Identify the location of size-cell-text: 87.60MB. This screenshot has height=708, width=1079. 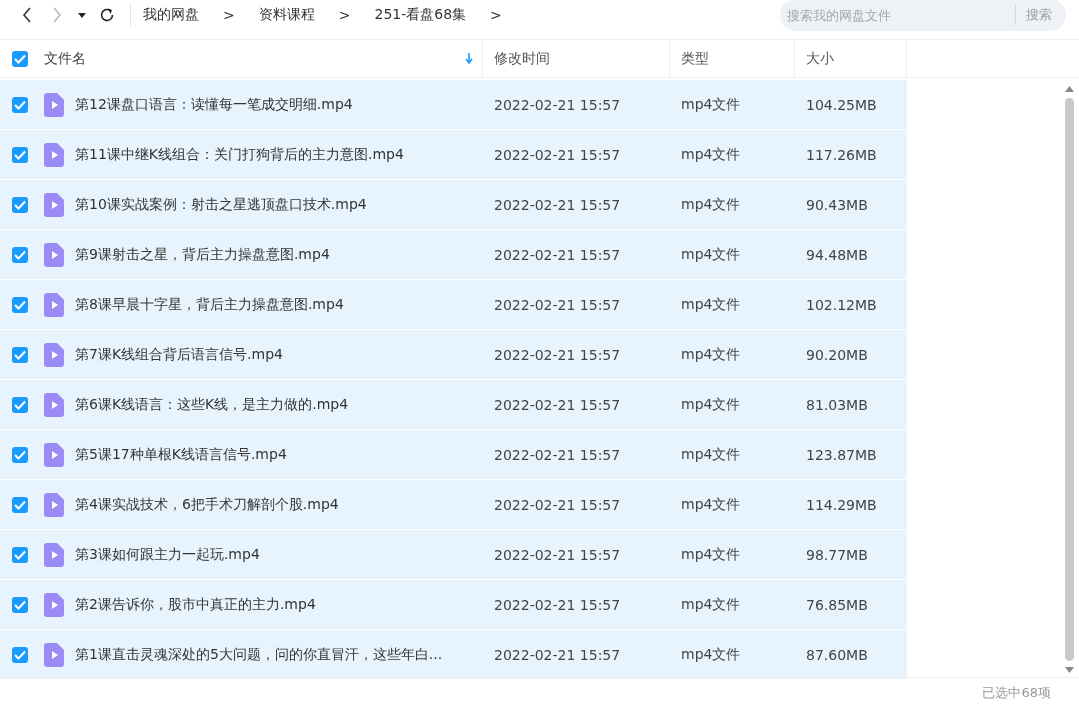
(837, 654).